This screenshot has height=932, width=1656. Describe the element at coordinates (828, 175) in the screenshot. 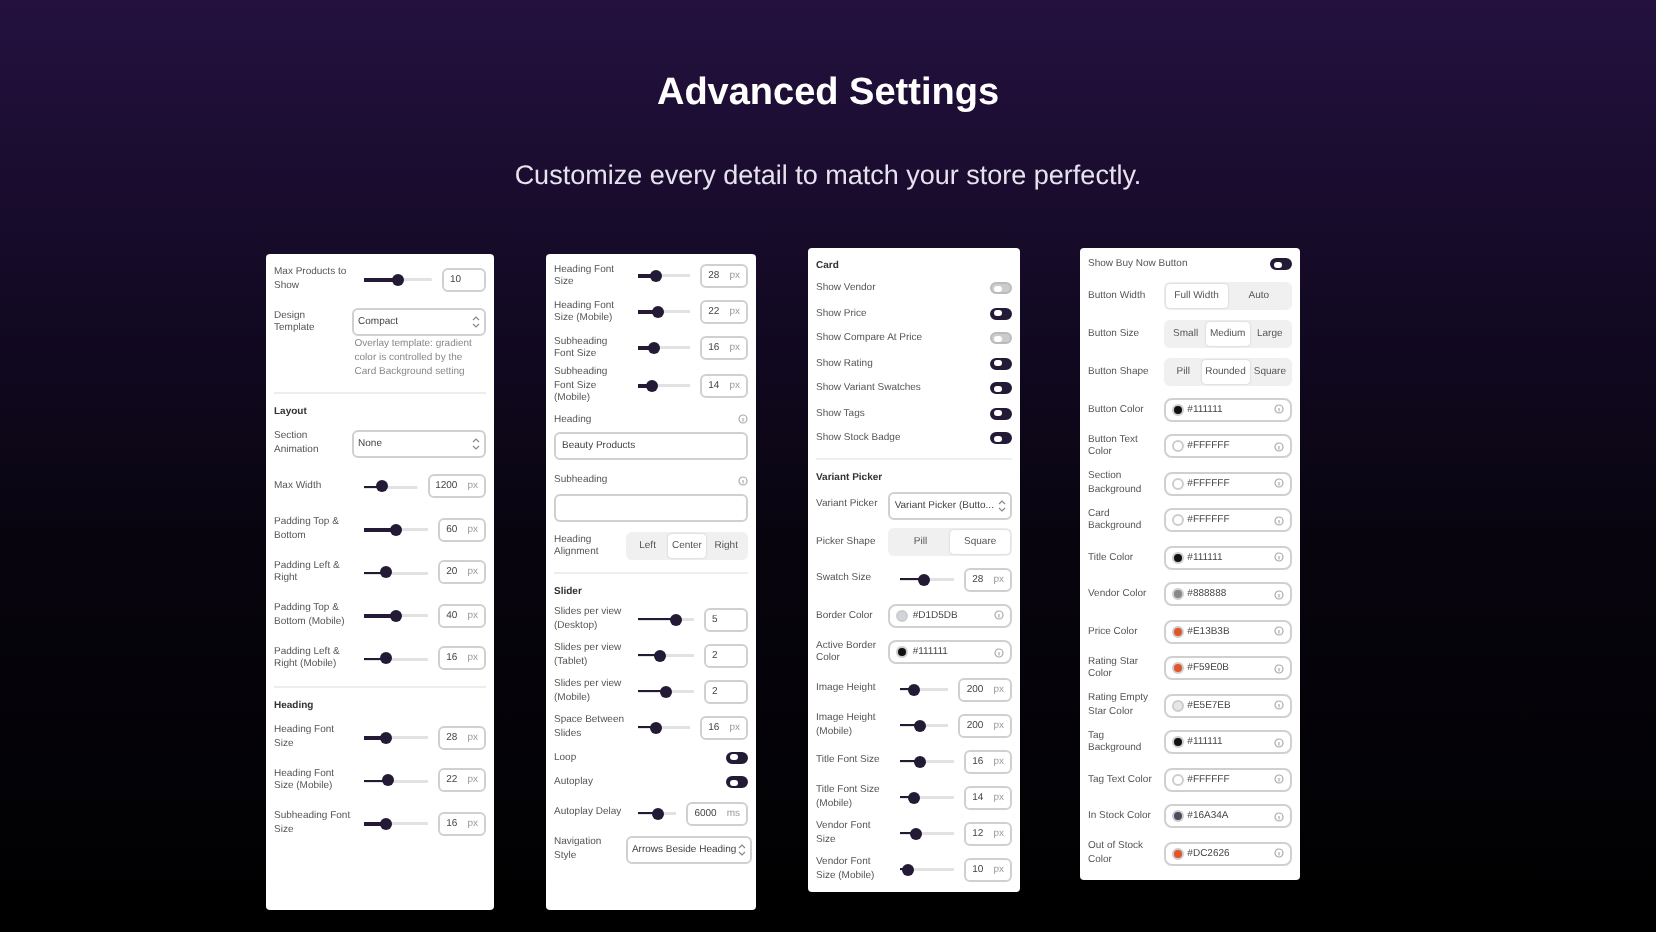

I see `page-subtitle: Customize every detail to match your store perfectly.` at that location.